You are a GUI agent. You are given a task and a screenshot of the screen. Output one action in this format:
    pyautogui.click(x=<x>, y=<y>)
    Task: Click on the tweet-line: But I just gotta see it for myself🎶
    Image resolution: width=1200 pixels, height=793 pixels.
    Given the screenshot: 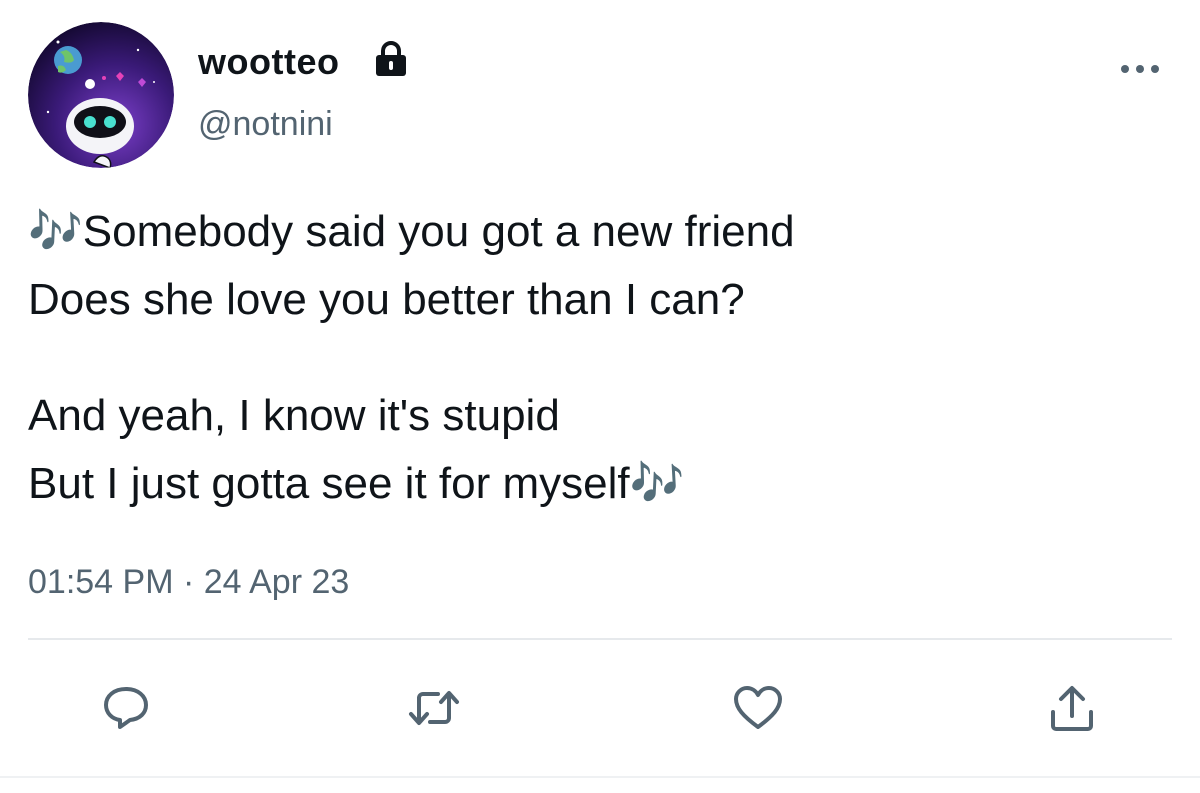 What is the action you would take?
    pyautogui.click(x=356, y=483)
    